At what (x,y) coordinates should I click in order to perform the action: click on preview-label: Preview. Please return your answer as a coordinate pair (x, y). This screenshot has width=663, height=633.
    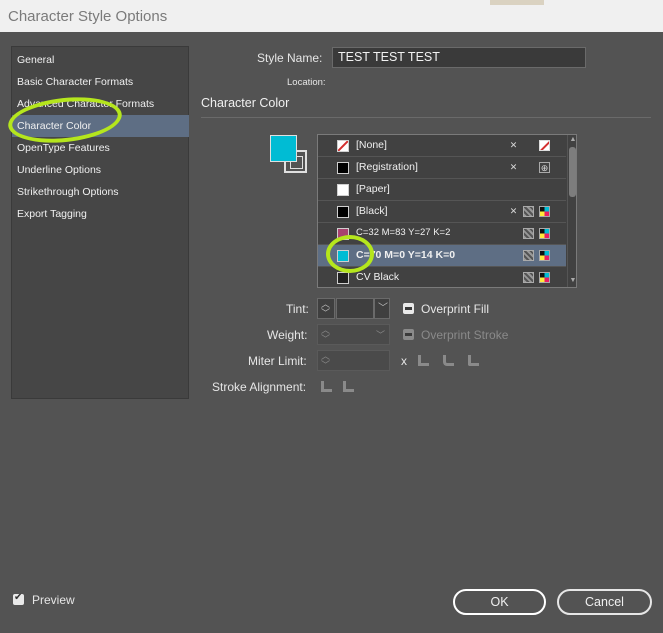
    Looking at the image, I should click on (53, 600).